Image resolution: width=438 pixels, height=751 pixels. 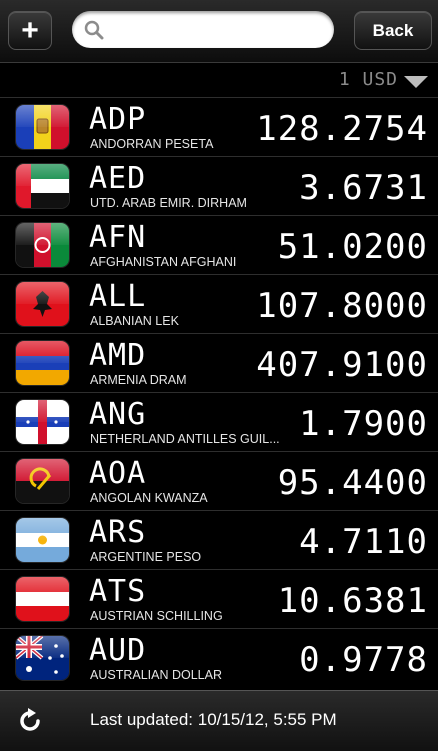 What do you see at coordinates (219, 80) in the screenshot?
I see `base-currency-selector: 1 USD` at bounding box center [219, 80].